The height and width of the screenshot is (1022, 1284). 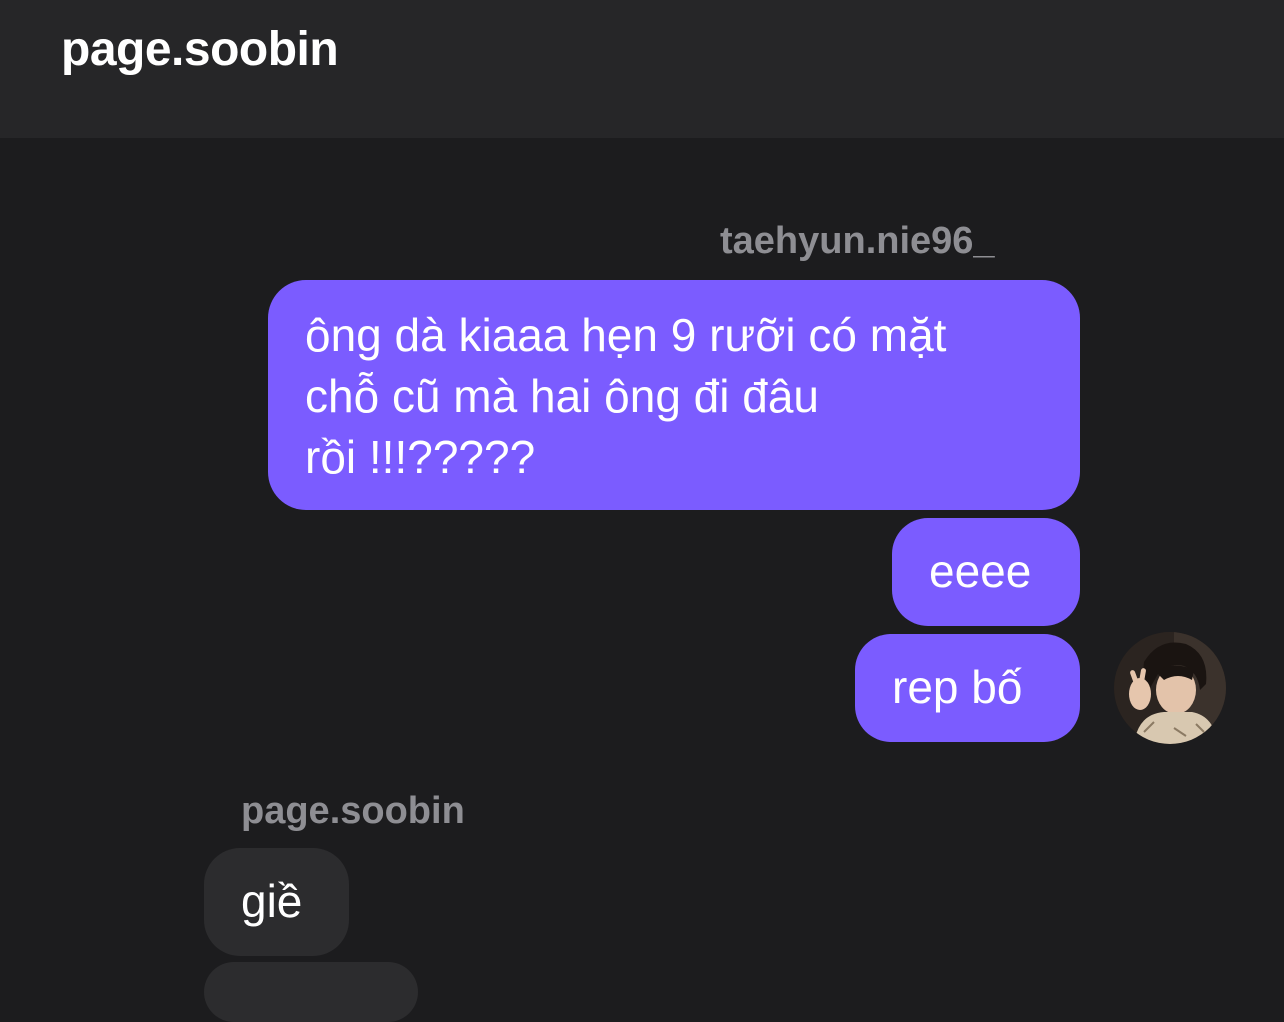 What do you see at coordinates (857, 241) in the screenshot?
I see `sender-name-outgoing: taehyun.nie96_` at bounding box center [857, 241].